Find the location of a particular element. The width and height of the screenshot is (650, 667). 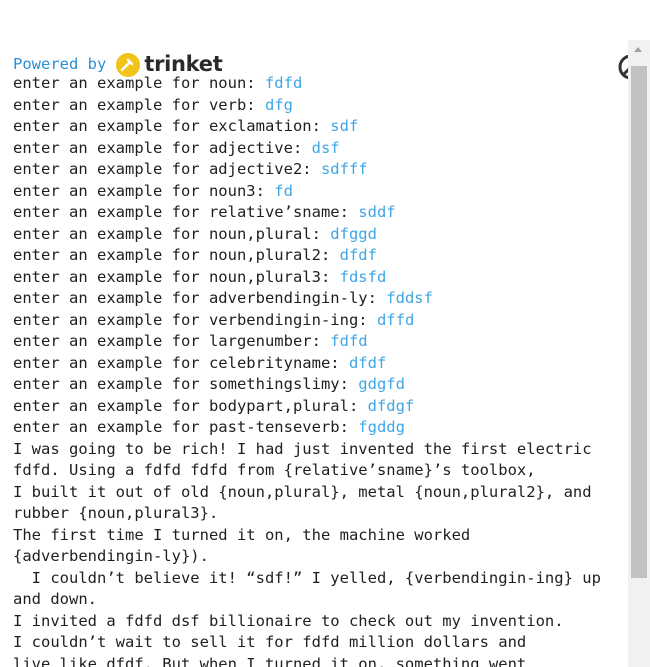

prompt-answer: fdsfd is located at coordinates (363, 276).